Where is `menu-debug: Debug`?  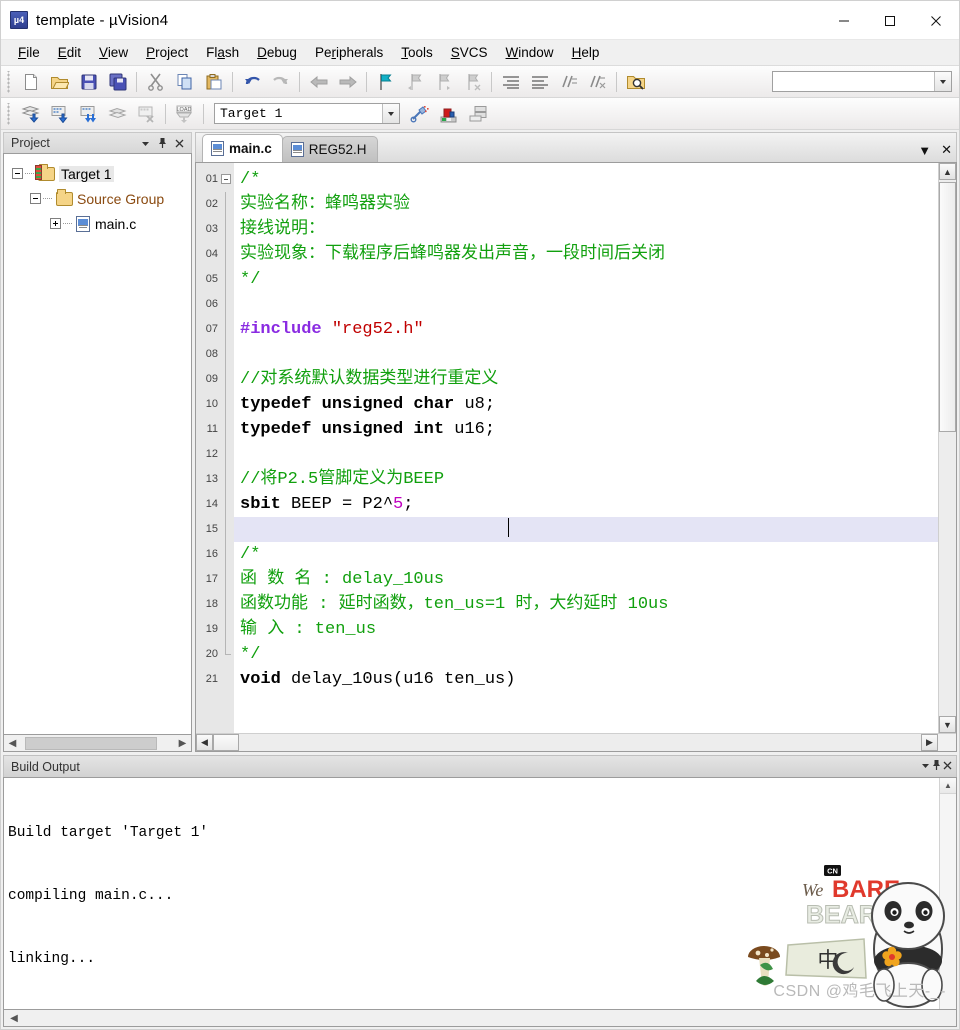 menu-debug: Debug is located at coordinates (277, 52).